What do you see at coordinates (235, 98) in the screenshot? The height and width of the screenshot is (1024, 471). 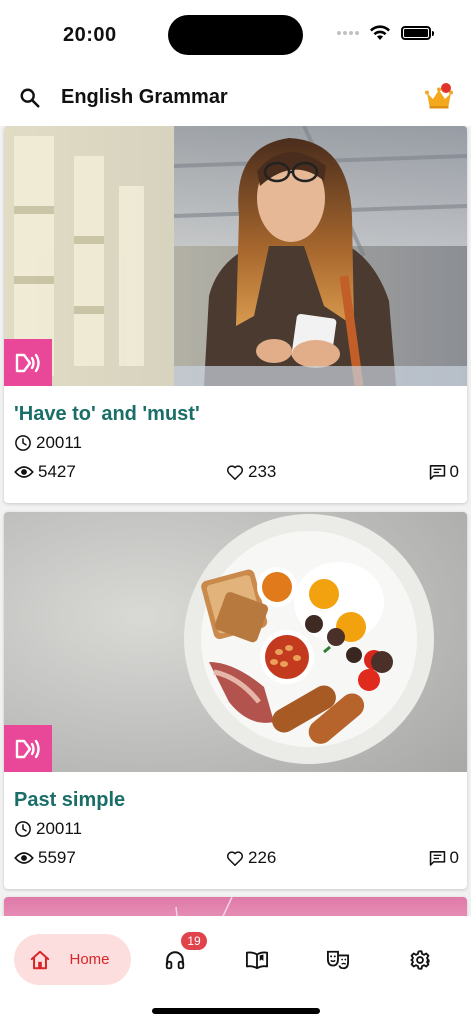 I see `app-bar: English Grammar` at bounding box center [235, 98].